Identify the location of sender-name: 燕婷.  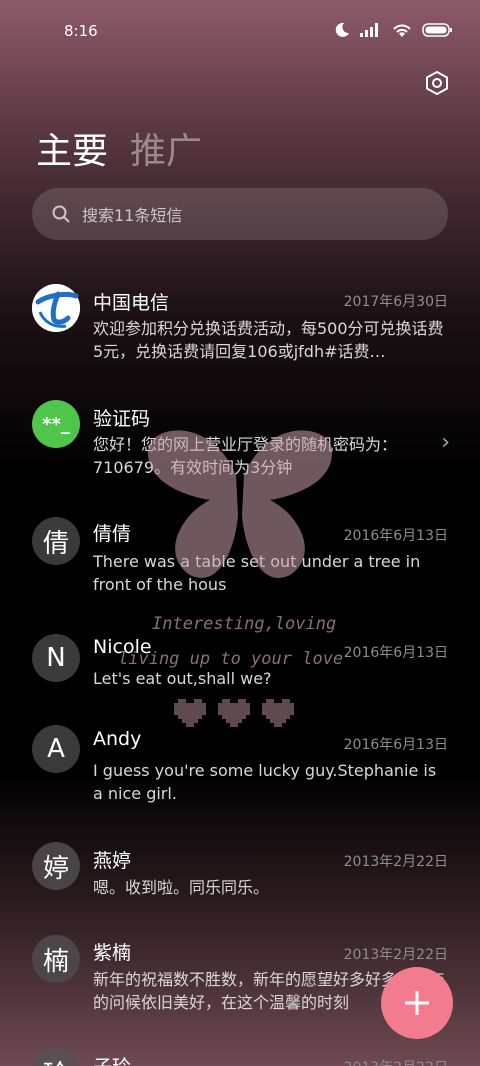
(112, 861).